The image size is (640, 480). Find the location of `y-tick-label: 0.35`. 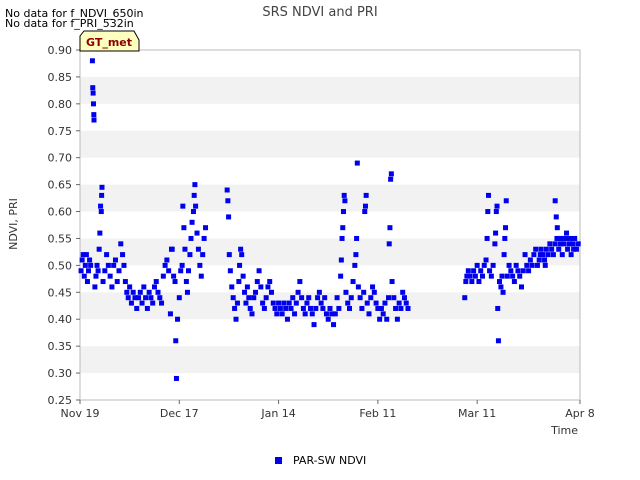

y-tick-label: 0.35 is located at coordinates (60, 346).